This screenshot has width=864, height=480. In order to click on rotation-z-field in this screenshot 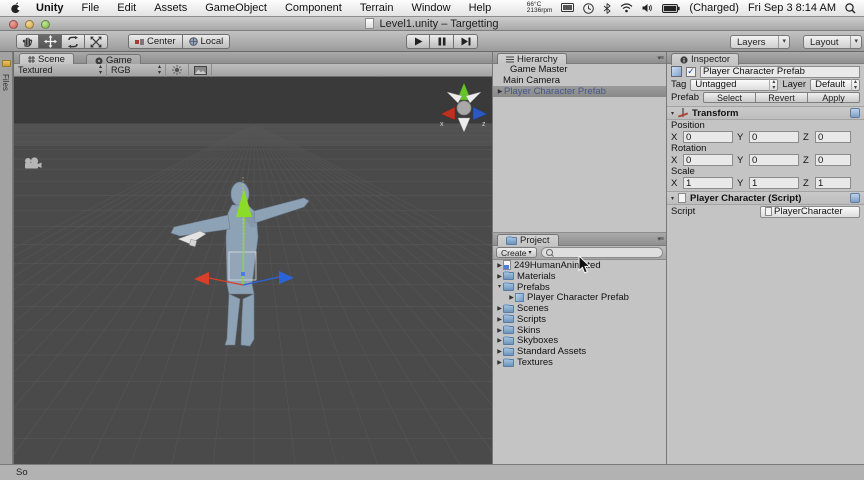, I will do `click(833, 160)`.